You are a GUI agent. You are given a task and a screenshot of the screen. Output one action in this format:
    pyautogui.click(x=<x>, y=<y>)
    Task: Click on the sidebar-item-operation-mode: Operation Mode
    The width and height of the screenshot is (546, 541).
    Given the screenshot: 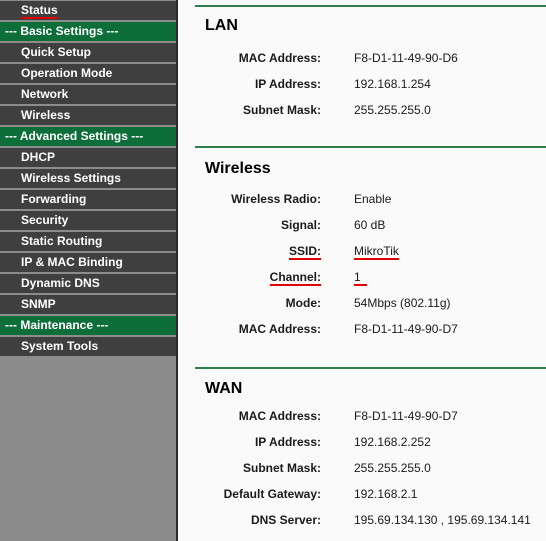 What is the action you would take?
    pyautogui.click(x=88, y=73)
    